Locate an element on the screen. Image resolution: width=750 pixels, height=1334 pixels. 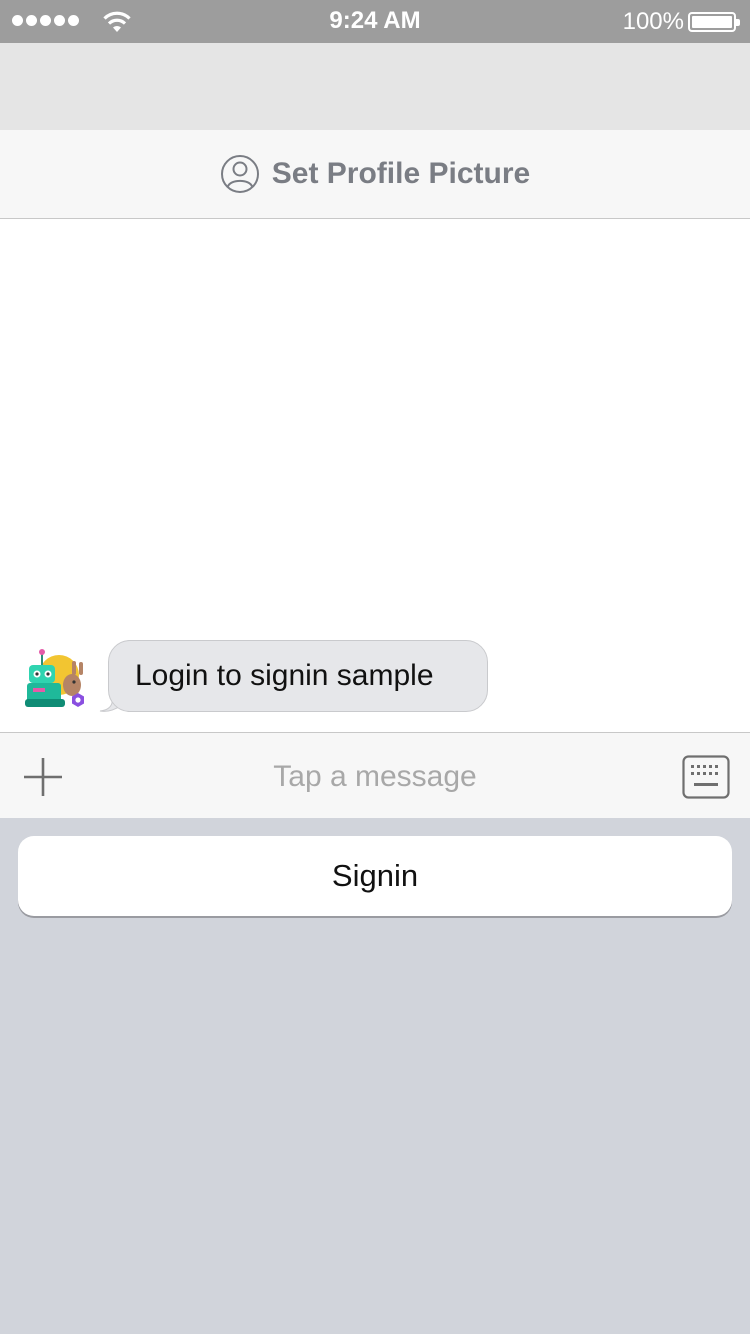
set-profile-picture-button: Set Profile Picture is located at coordinates (375, 174).